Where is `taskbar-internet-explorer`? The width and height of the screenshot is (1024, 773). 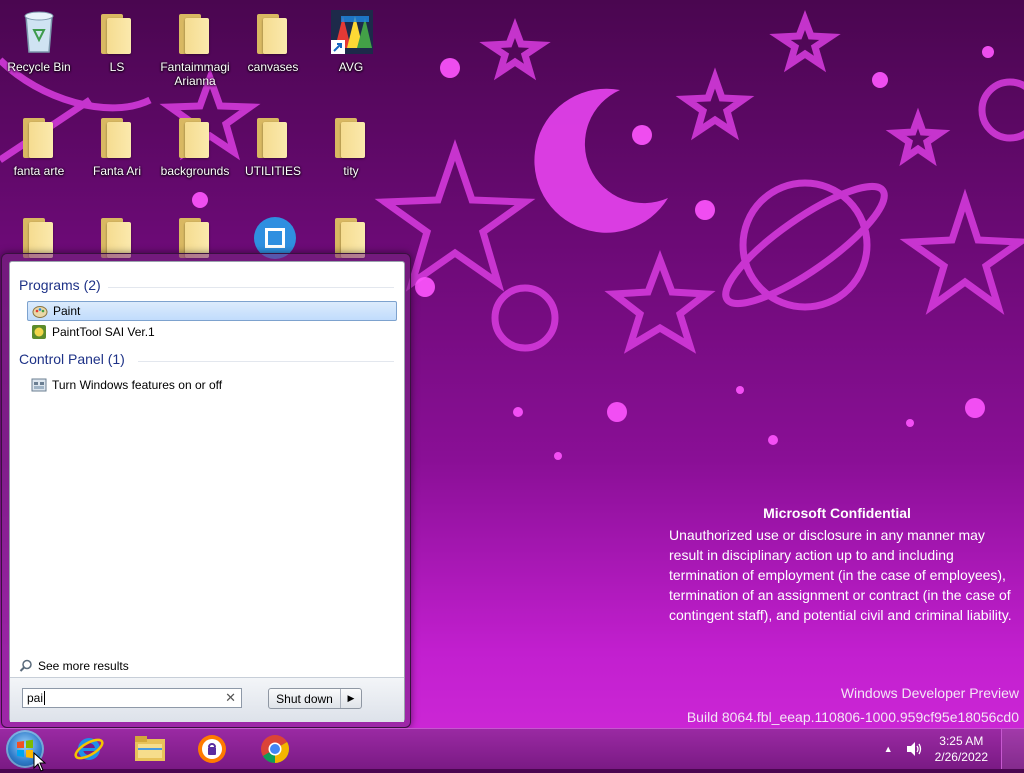 taskbar-internet-explorer is located at coordinates (89, 749).